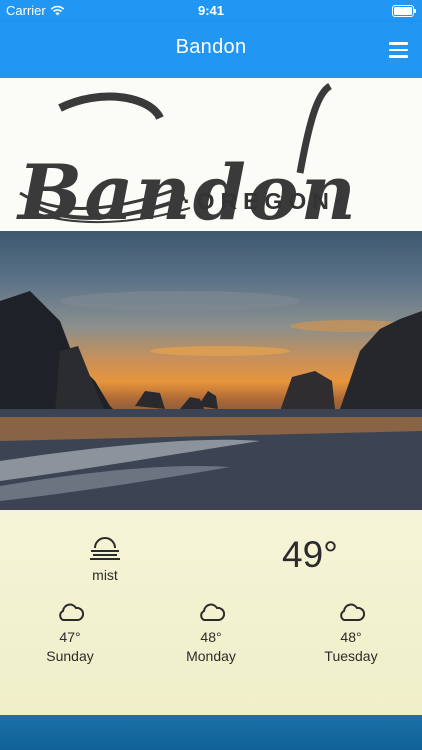 This screenshot has height=750, width=422. I want to click on bottom-bar, so click(211, 732).